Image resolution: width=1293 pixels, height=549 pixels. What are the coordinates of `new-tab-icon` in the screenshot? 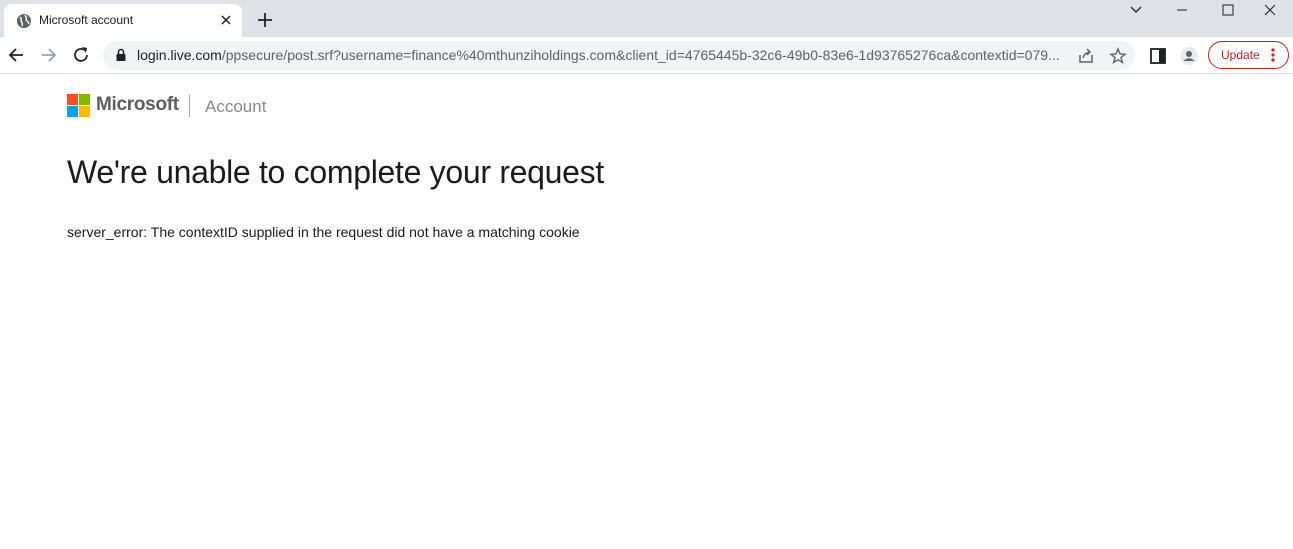 It's located at (265, 20).